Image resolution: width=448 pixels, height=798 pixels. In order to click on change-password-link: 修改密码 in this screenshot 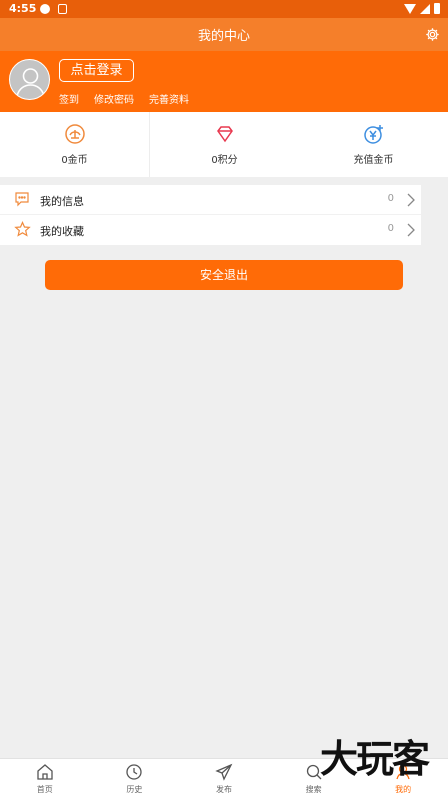, I will do `click(114, 98)`.